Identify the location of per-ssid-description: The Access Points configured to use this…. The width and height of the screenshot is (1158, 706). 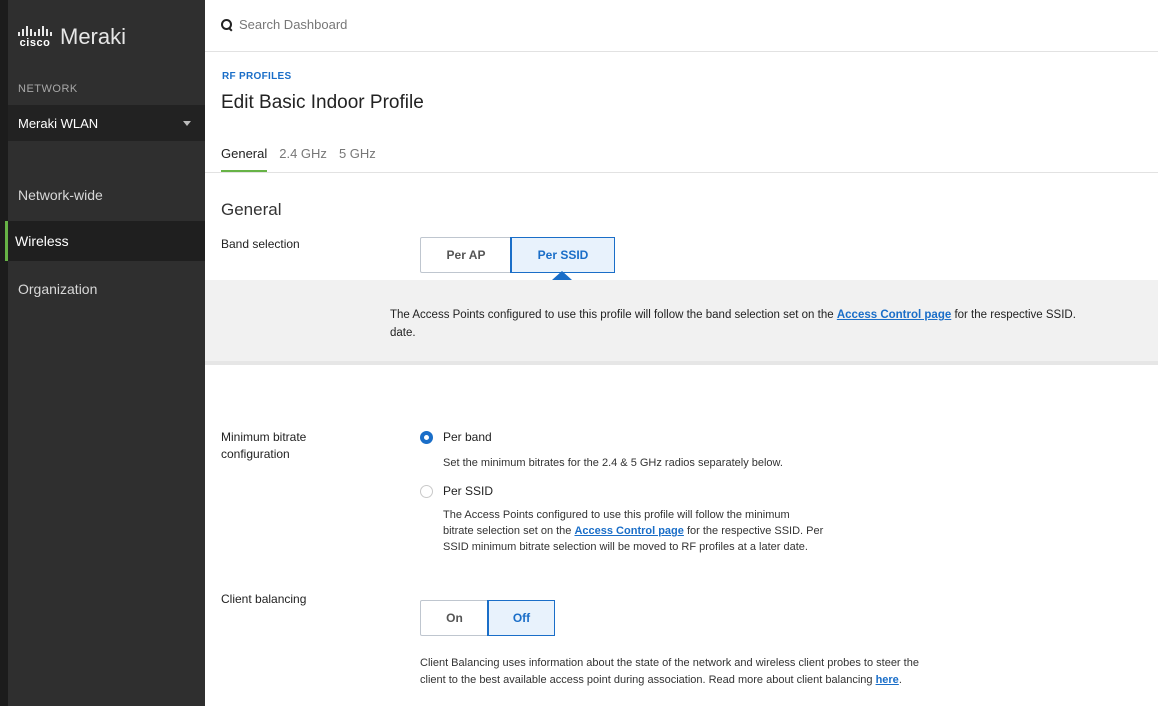
(703, 531).